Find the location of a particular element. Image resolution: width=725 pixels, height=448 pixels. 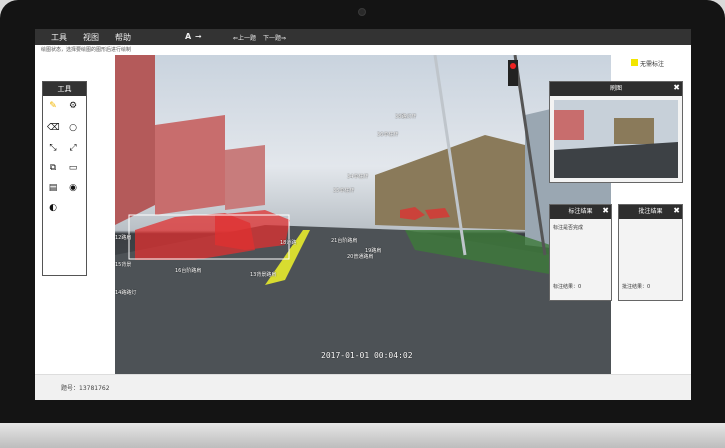

annotation-result-title: 标注结果 is located at coordinates (580, 211).